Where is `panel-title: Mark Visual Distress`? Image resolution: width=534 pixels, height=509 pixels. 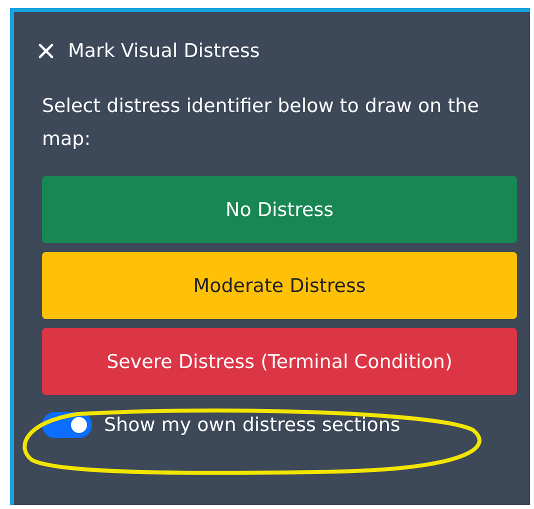
panel-title: Mark Visual Distress is located at coordinates (164, 51).